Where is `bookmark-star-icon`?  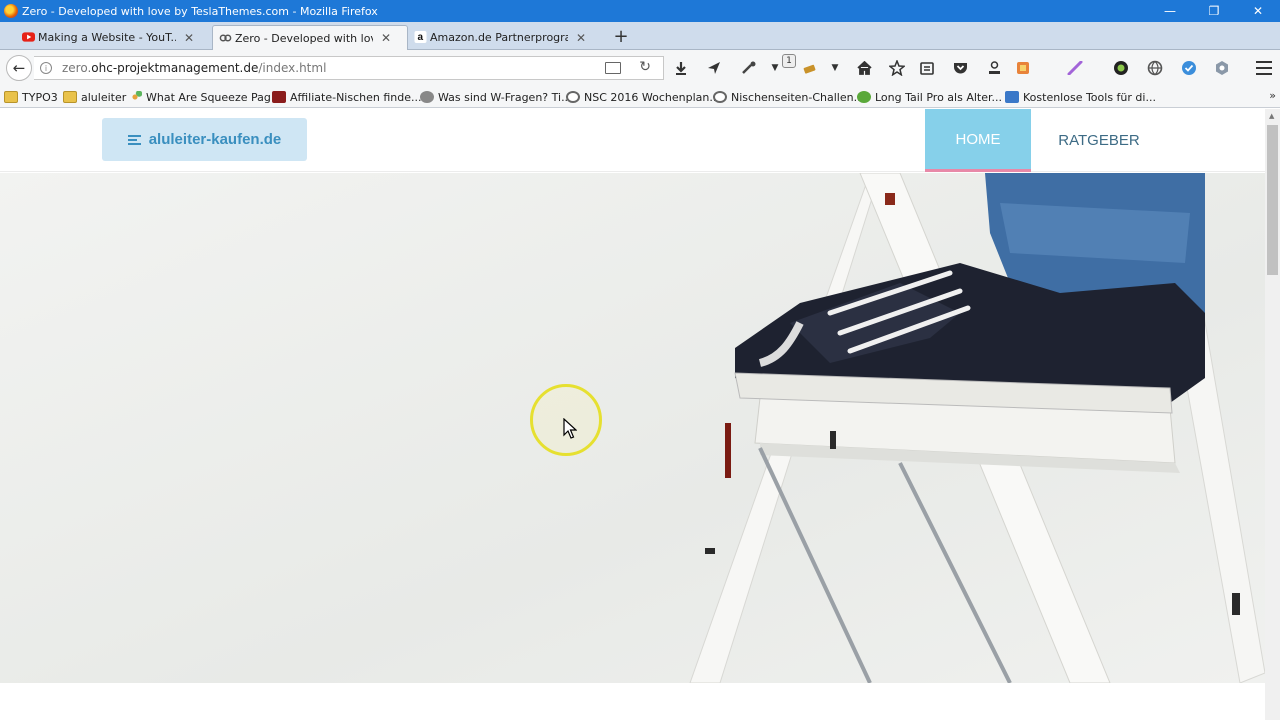
bookmark-star-icon is located at coordinates (897, 68).